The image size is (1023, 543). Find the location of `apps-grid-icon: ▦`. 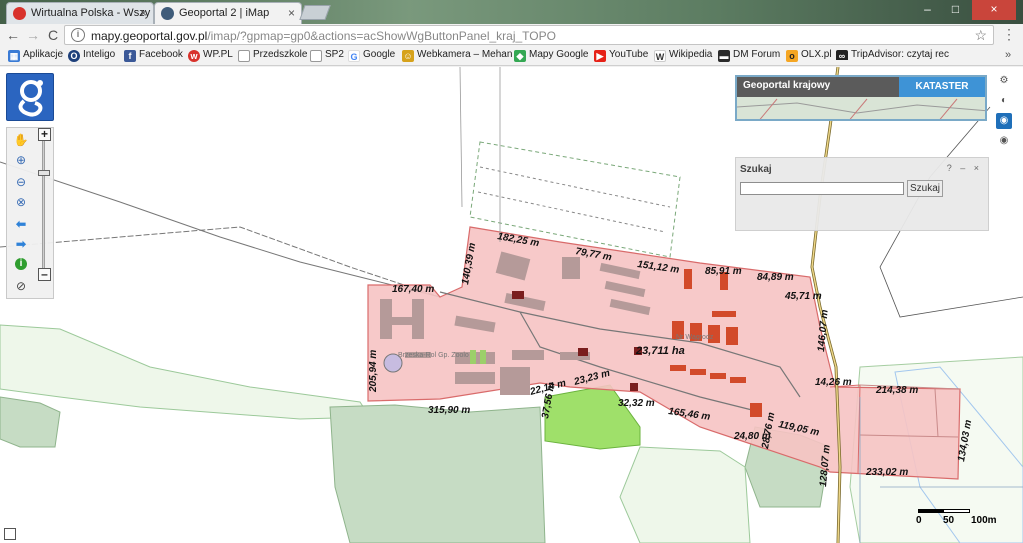

apps-grid-icon: ▦ is located at coordinates (14, 56).